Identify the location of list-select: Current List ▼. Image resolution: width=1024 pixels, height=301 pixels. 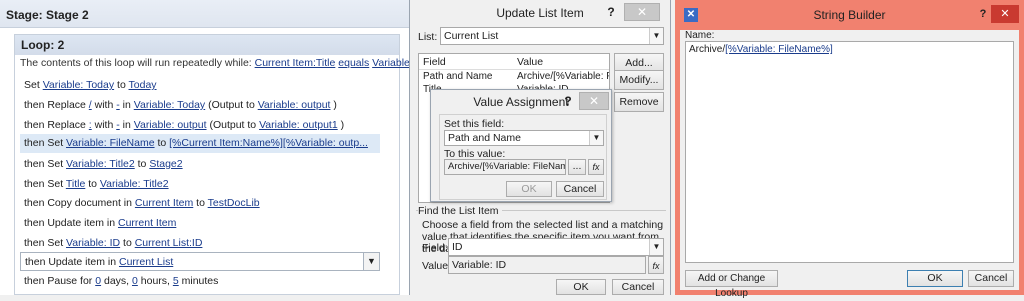
(552, 36).